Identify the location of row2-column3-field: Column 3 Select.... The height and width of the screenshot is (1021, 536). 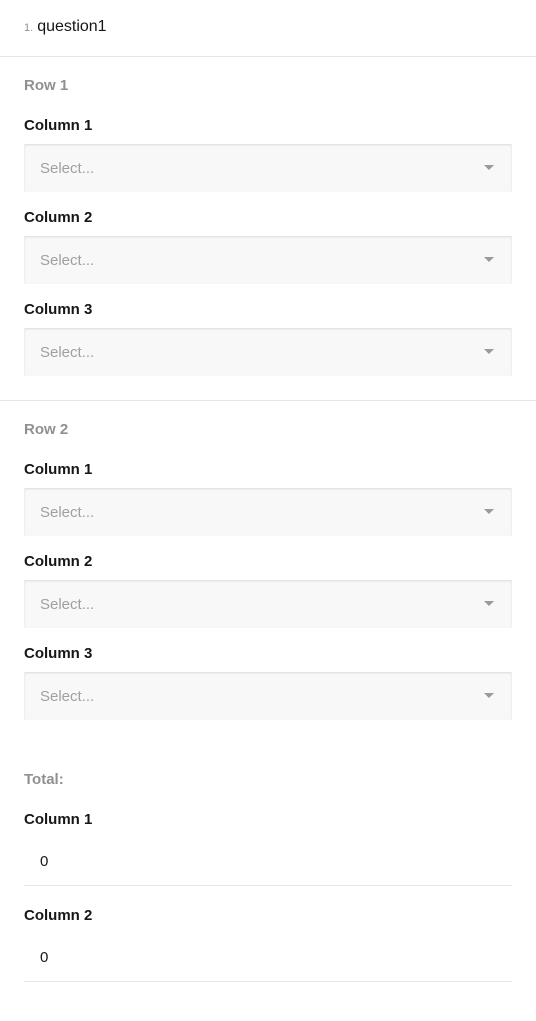
(268, 682).